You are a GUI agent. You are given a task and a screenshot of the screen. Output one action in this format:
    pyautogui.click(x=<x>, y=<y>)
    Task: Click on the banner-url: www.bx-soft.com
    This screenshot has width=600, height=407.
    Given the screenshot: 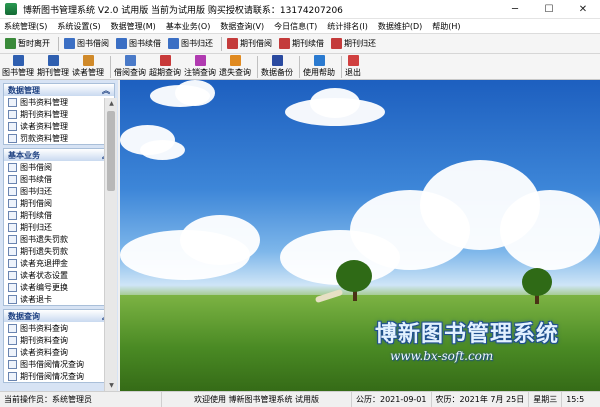 What is the action you would take?
    pyautogui.click(x=442, y=356)
    